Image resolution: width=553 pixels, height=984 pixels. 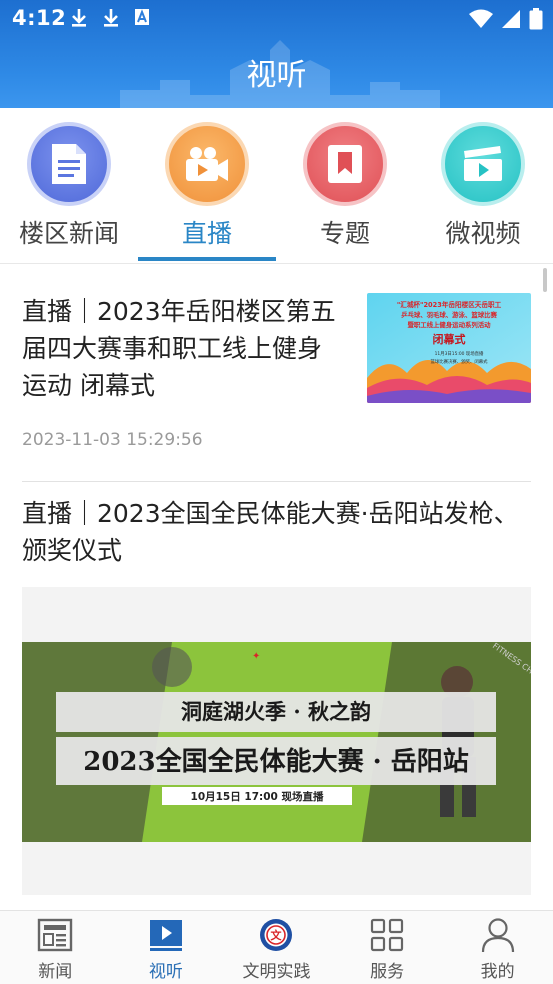 What do you see at coordinates (449, 314) in the screenshot?
I see `thumb-line2: 乒乓球、羽毛球、游泳、篮球比赛` at bounding box center [449, 314].